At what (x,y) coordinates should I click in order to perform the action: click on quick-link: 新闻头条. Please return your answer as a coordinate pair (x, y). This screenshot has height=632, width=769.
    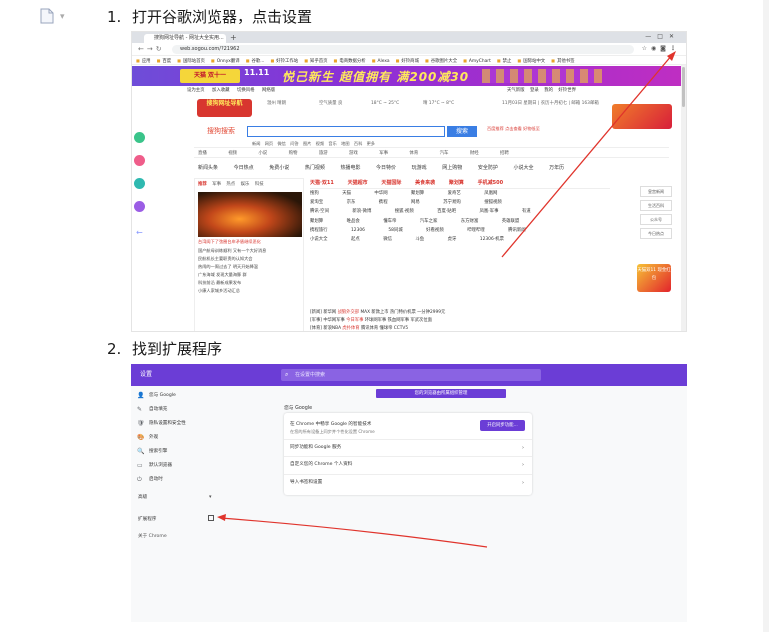
    Looking at the image, I should click on (208, 168).